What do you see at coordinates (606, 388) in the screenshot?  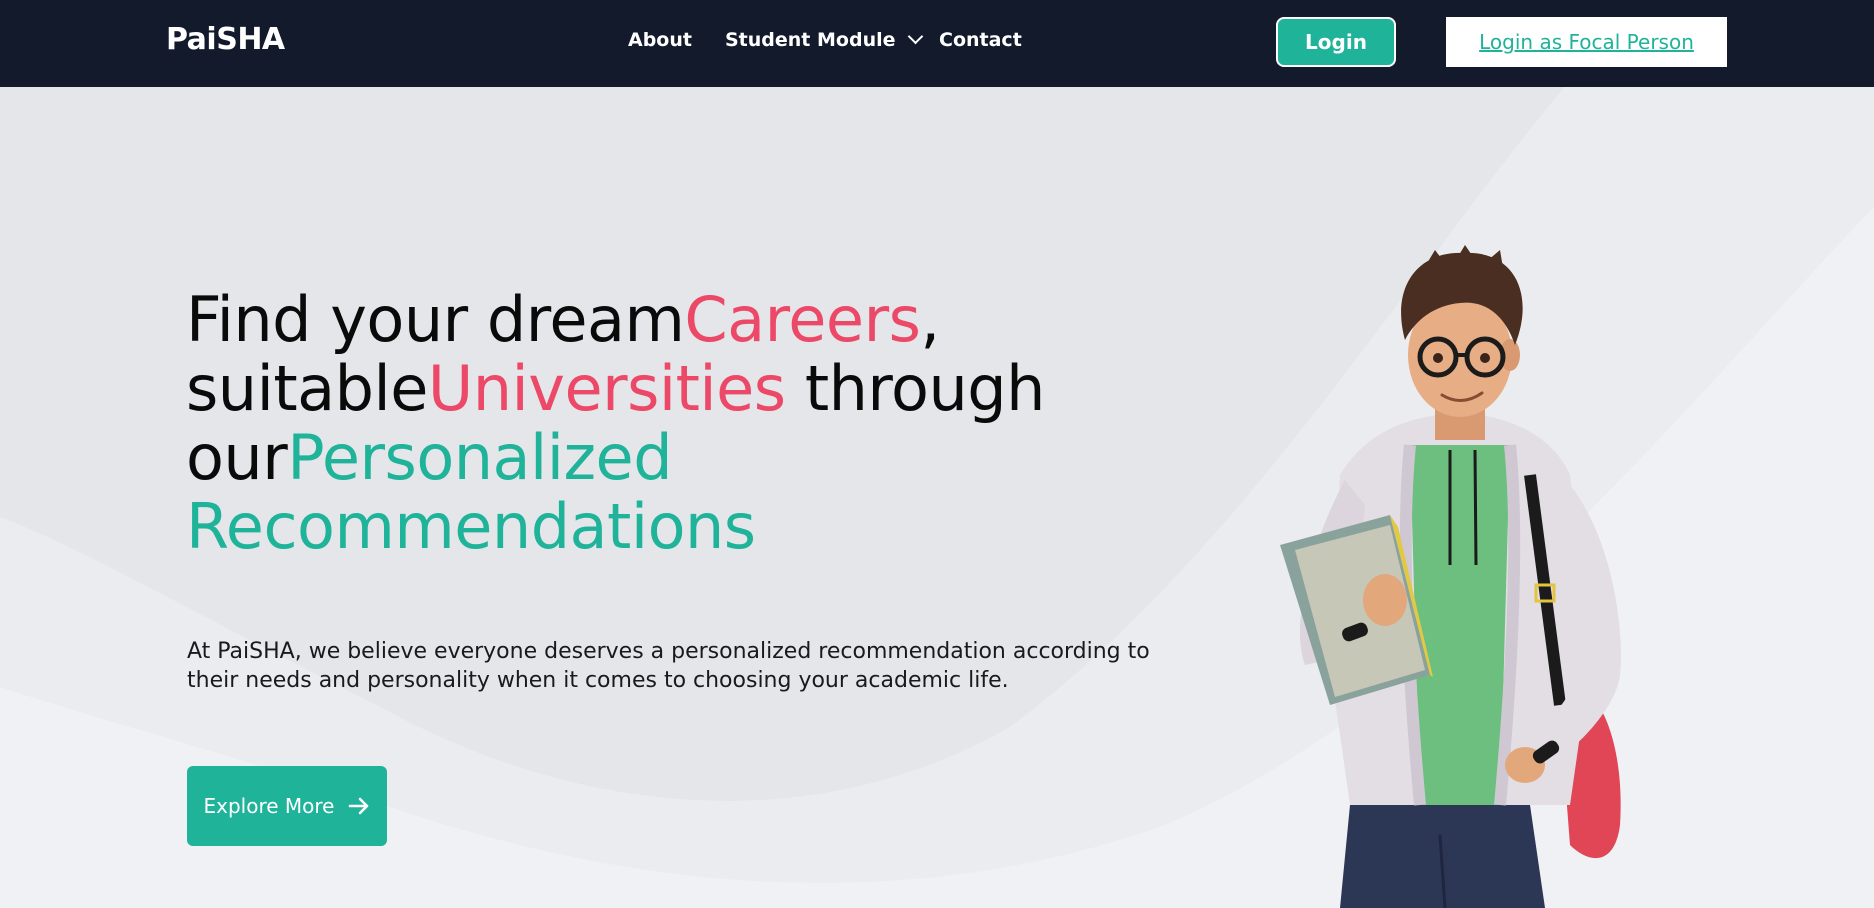 I see `headline-universities: Universities` at bounding box center [606, 388].